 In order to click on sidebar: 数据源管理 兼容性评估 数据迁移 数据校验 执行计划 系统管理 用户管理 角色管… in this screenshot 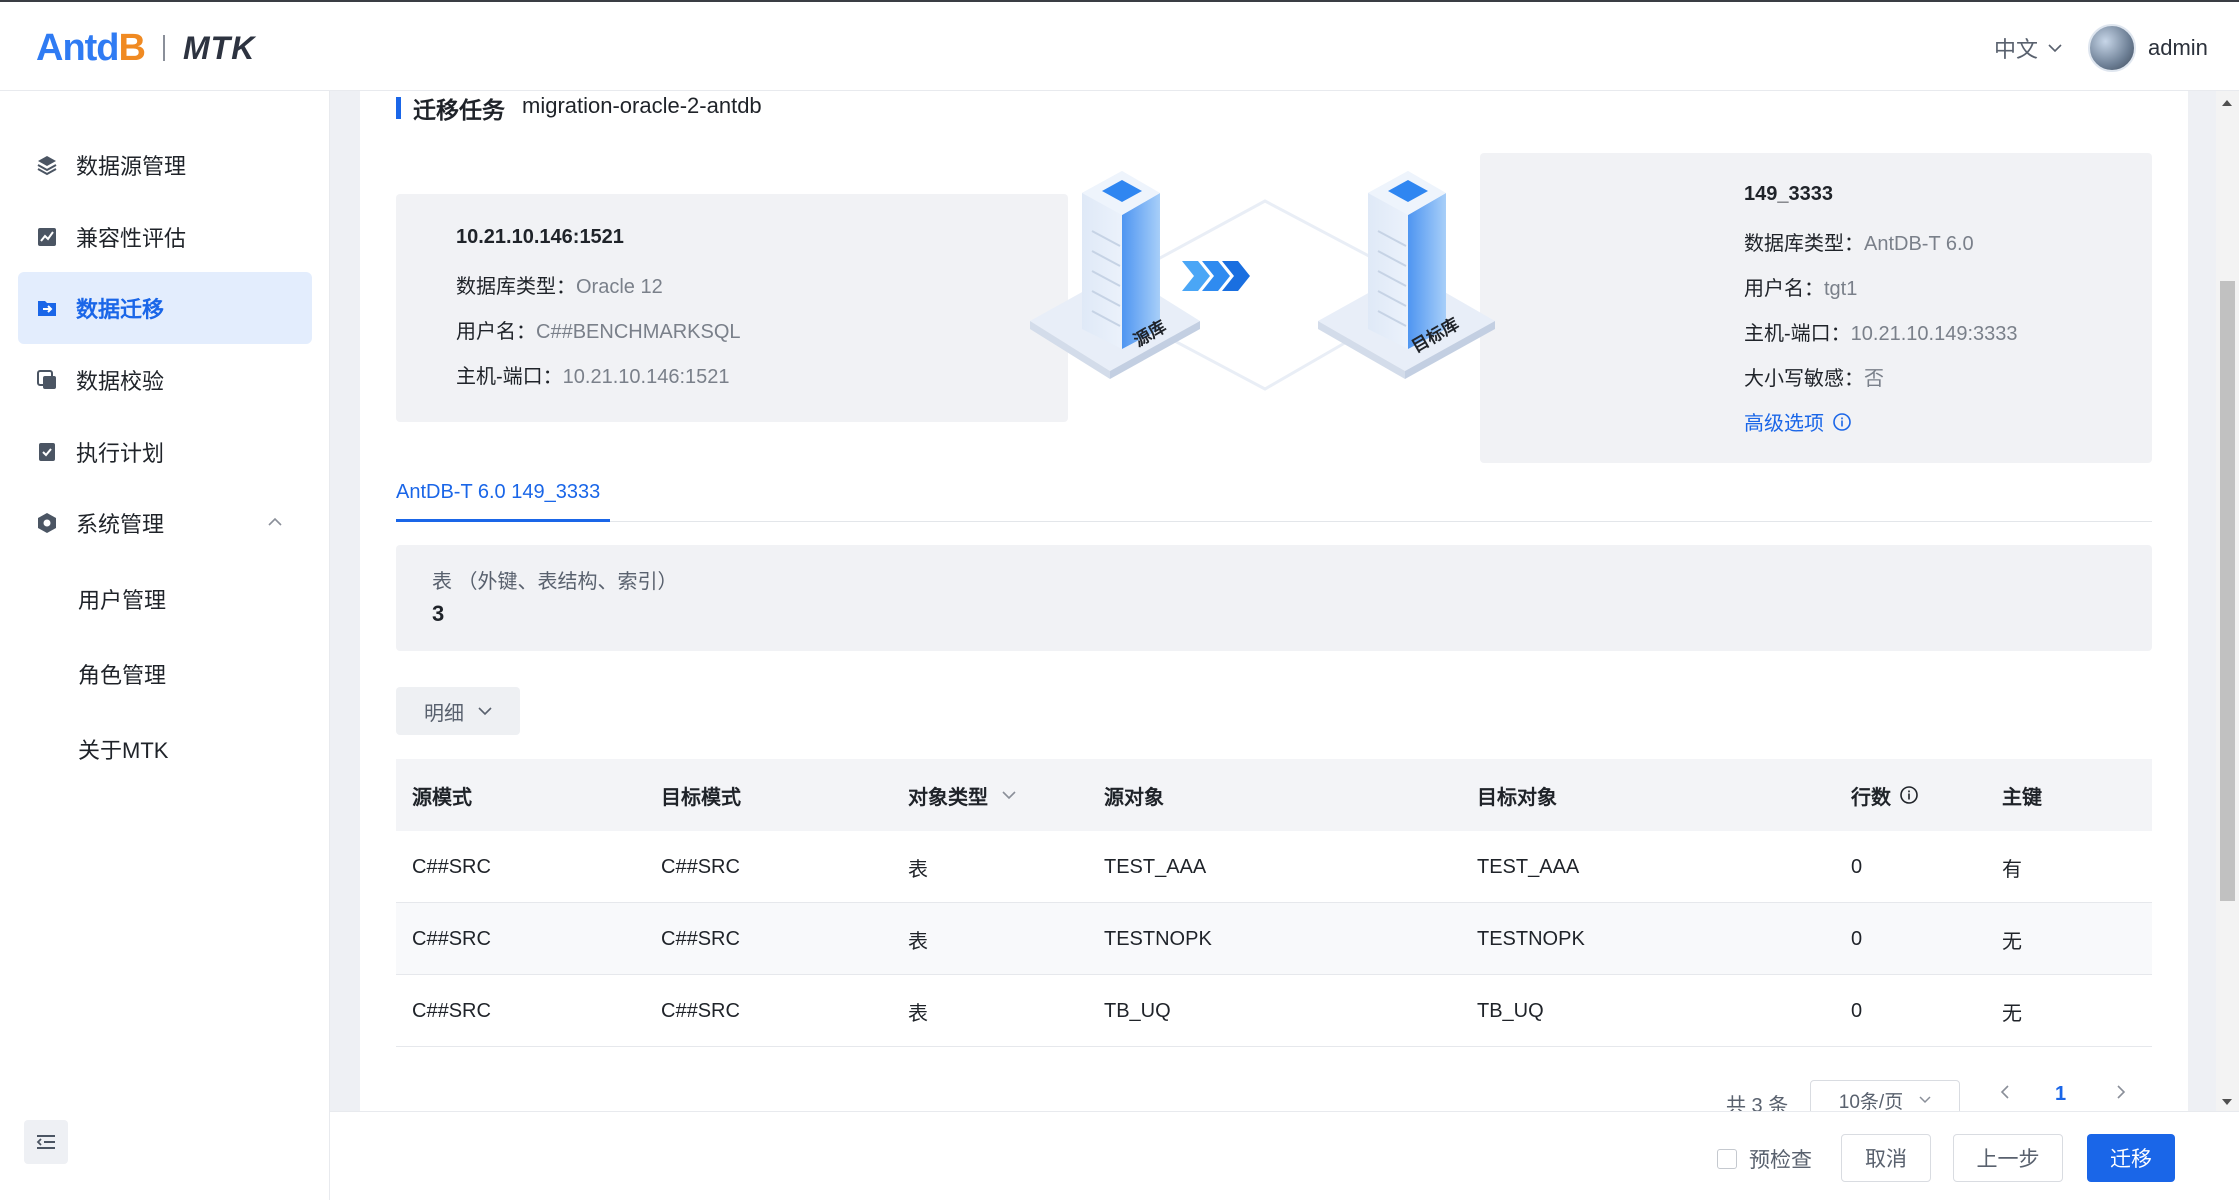, I will do `click(165, 645)`.